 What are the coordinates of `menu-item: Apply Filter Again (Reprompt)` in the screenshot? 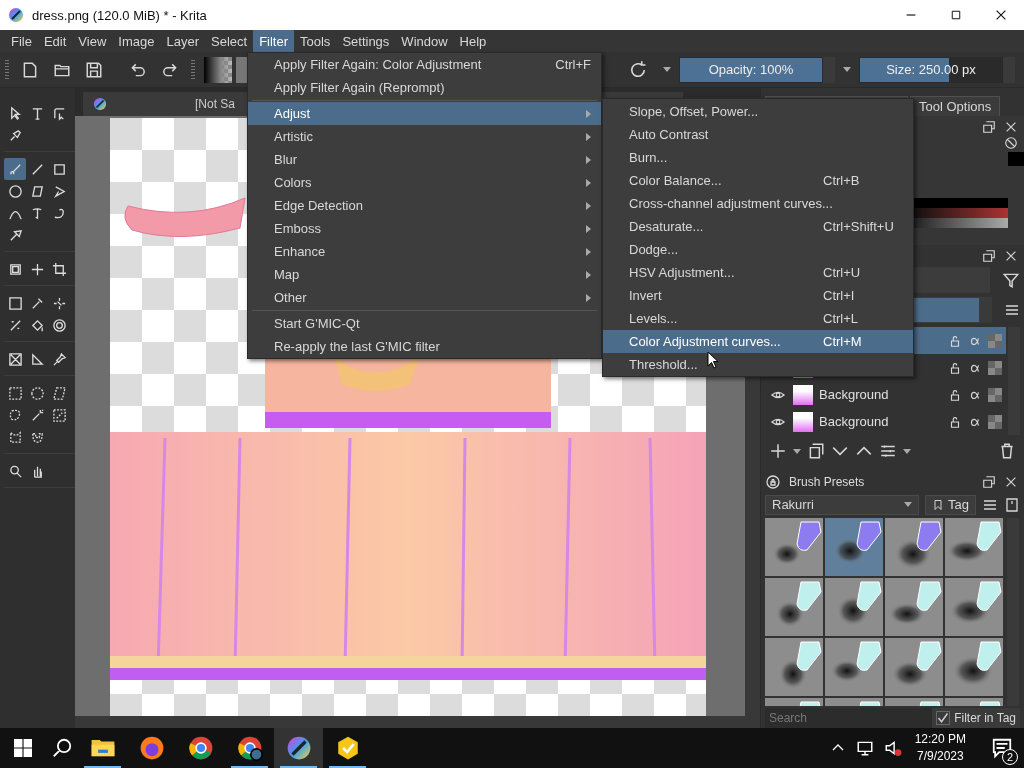 It's located at (424, 87).